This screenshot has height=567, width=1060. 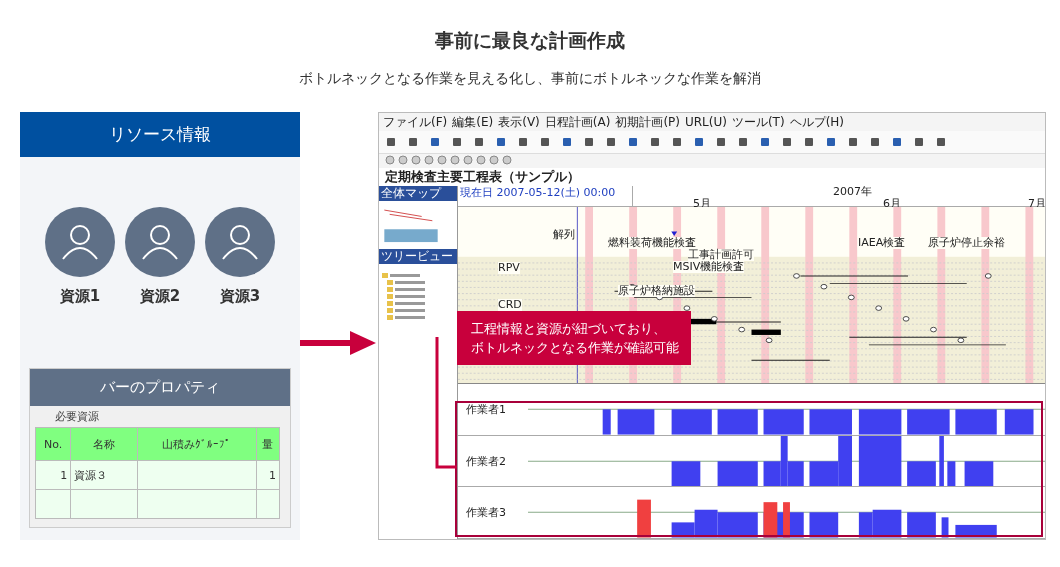 I want to click on table-cell: 資源３, so click(x=103, y=475).